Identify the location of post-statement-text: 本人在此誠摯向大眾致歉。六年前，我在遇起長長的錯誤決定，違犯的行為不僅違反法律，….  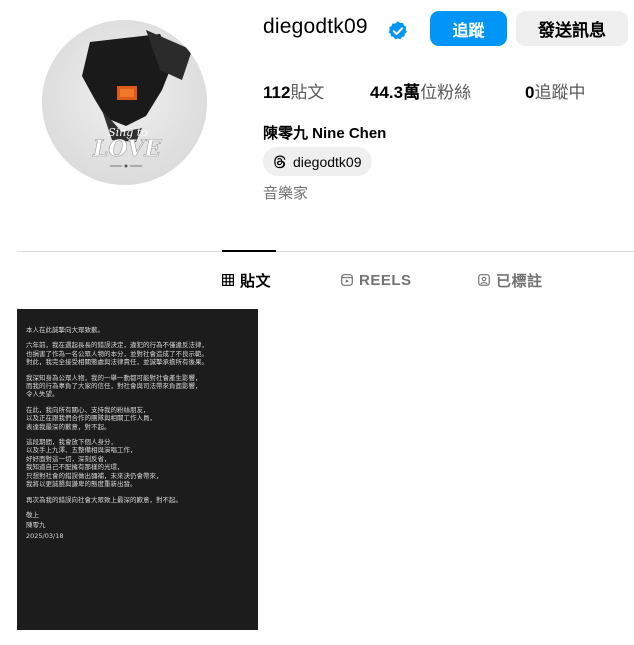
(140, 434).